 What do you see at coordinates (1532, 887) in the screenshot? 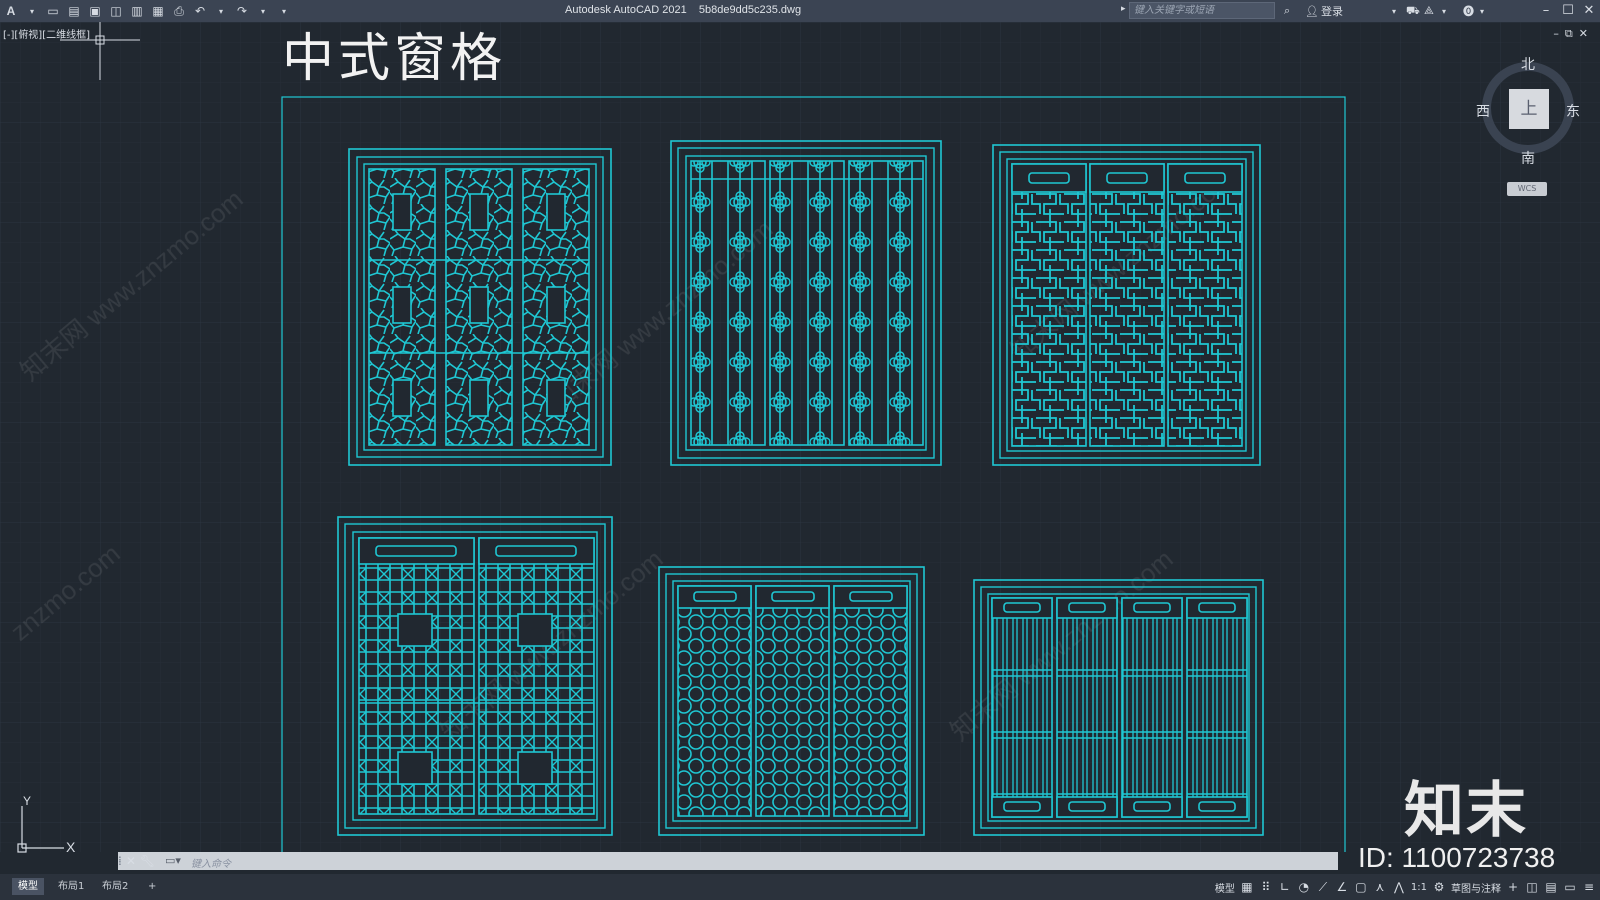
I see `isolate-objects-icon: ◫` at bounding box center [1532, 887].